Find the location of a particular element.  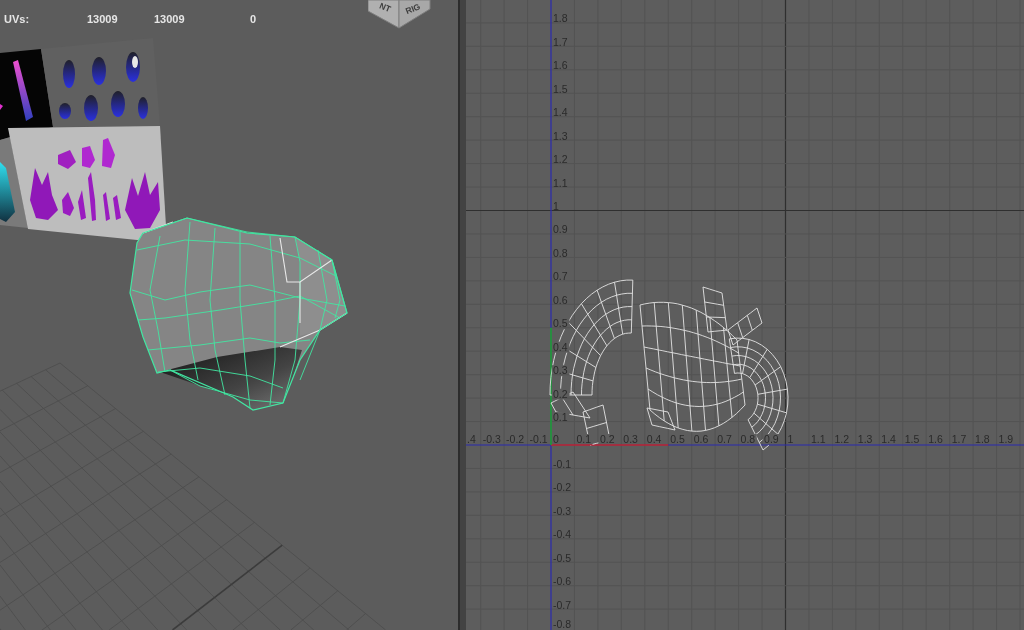

hud-label: UVs: is located at coordinates (17, 19).